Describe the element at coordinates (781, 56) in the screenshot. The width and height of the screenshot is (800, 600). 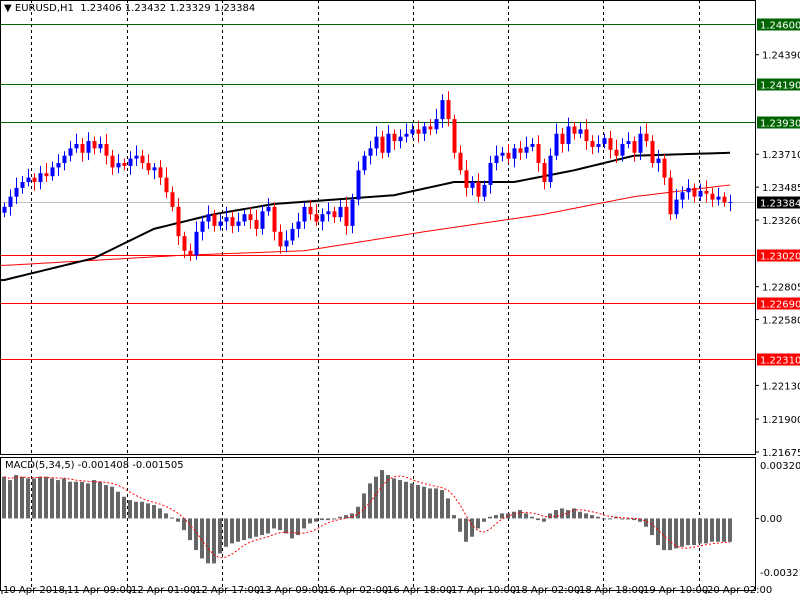
I see `price-tick-label: 1.24390` at that location.